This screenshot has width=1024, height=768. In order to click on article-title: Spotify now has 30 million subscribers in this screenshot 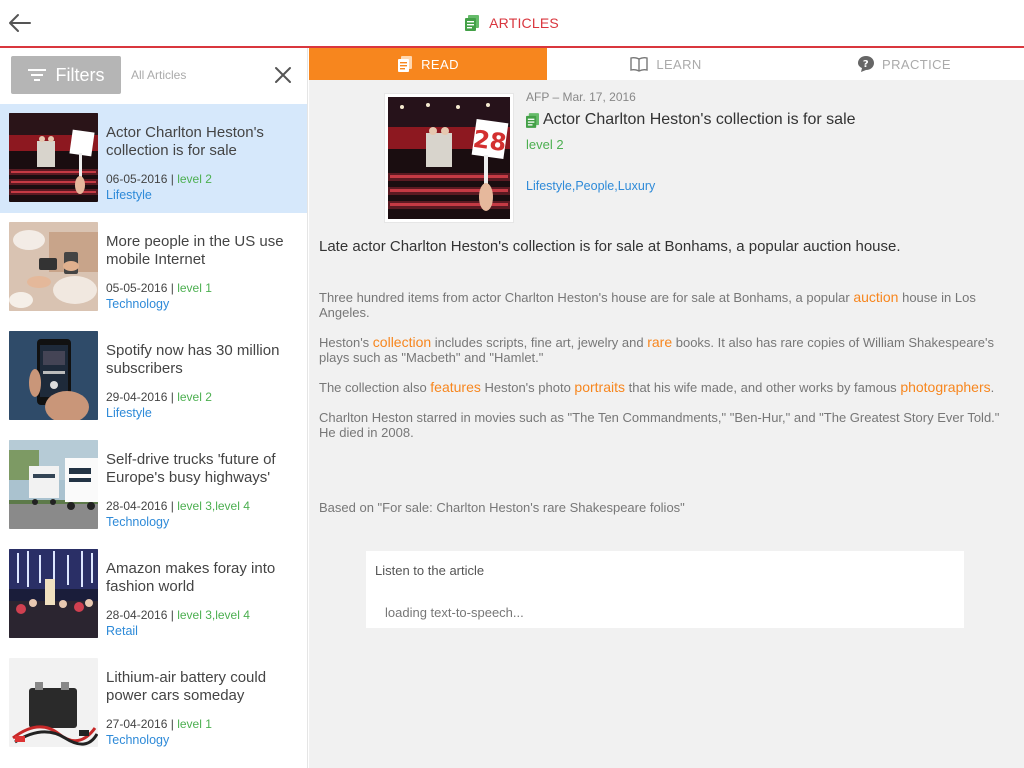, I will do `click(193, 359)`.